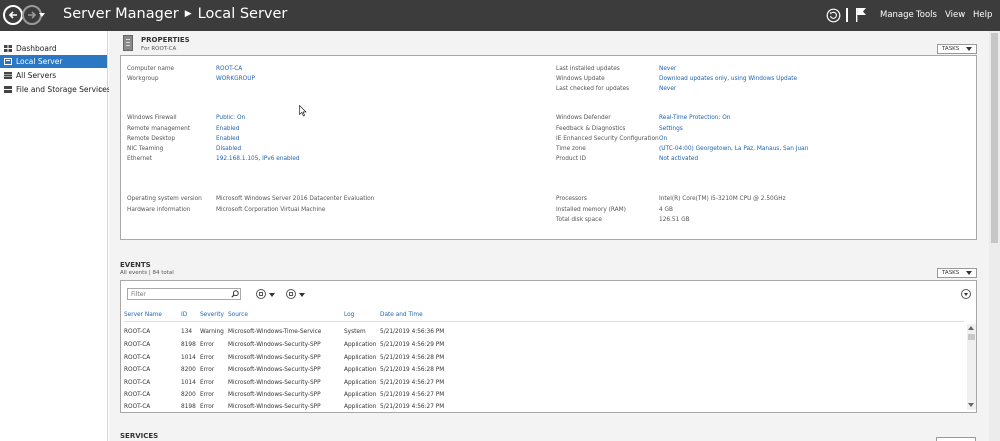 The height and width of the screenshot is (441, 1000). What do you see at coordinates (147, 273) in the screenshot?
I see `events-subtitle: All events | 84 total` at bounding box center [147, 273].